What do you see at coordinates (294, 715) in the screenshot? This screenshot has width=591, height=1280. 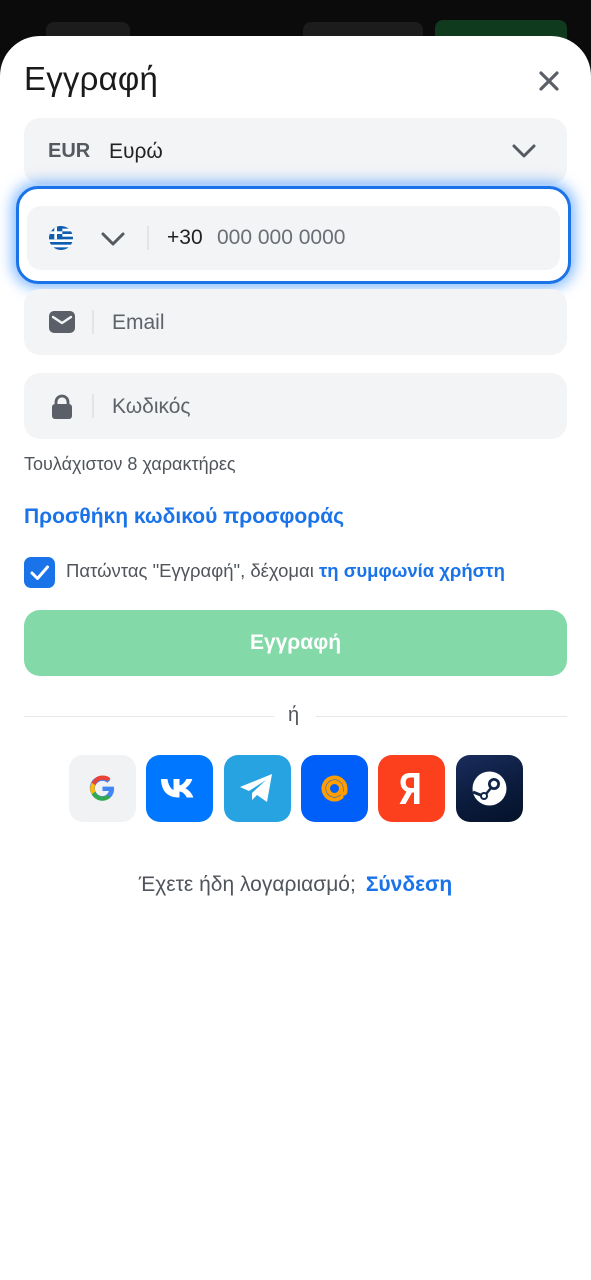 I see `or-separator: ή` at bounding box center [294, 715].